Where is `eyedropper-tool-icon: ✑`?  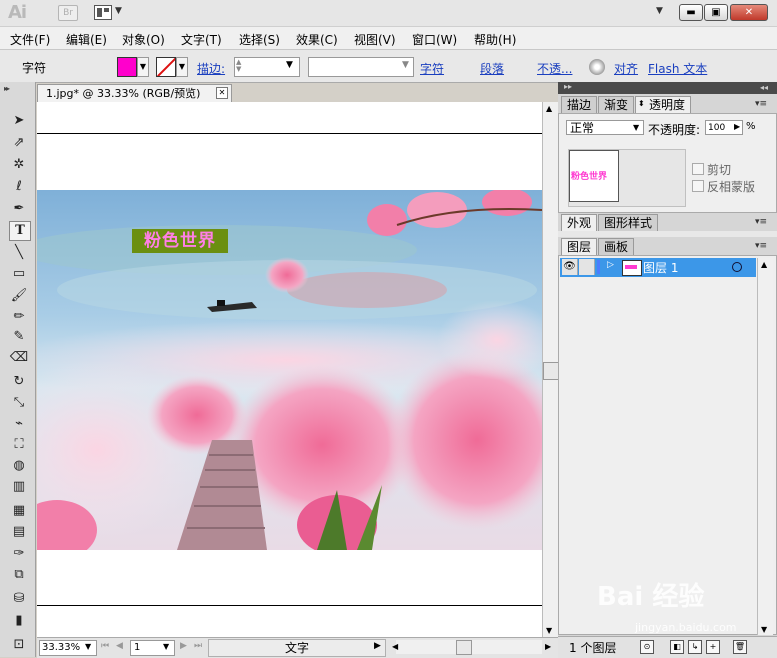 eyedropper-tool-icon: ✑ is located at coordinates (19, 554).